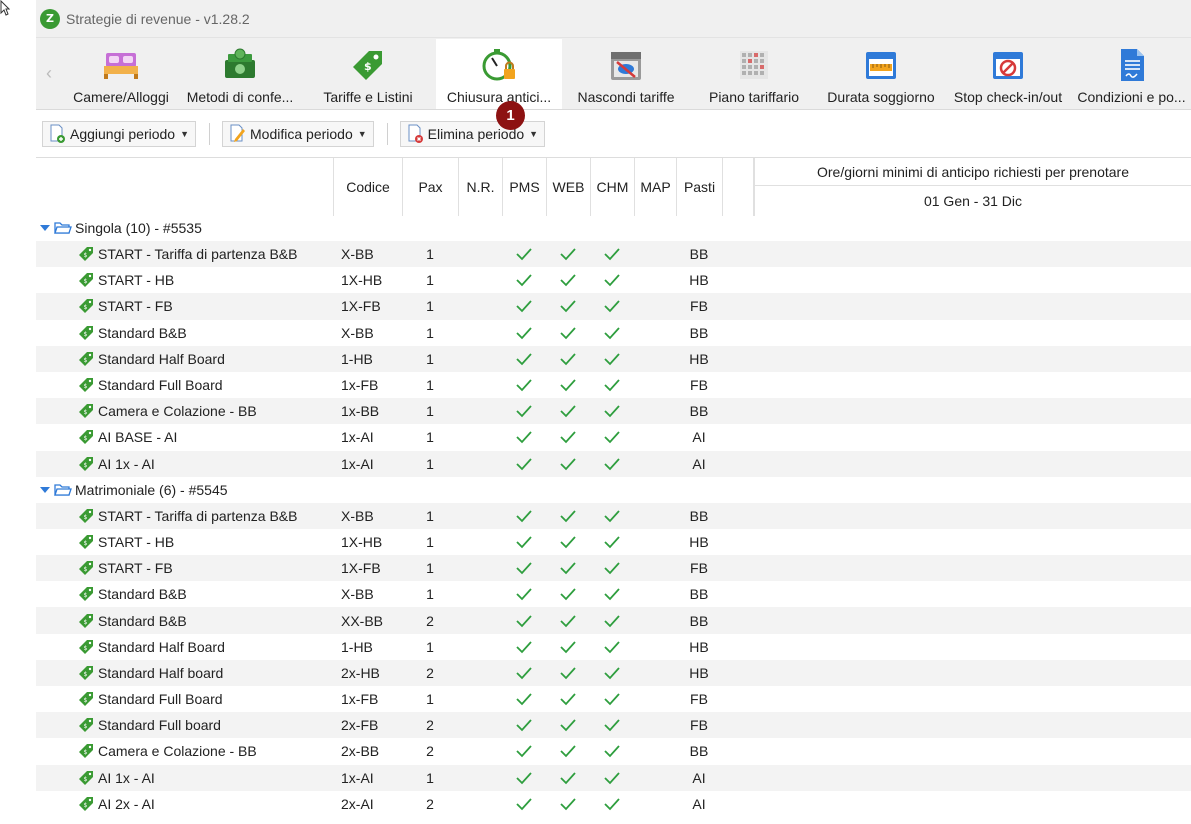 The height and width of the screenshot is (824, 1191). What do you see at coordinates (57, 133) in the screenshot?
I see `add-doc-icon` at bounding box center [57, 133].